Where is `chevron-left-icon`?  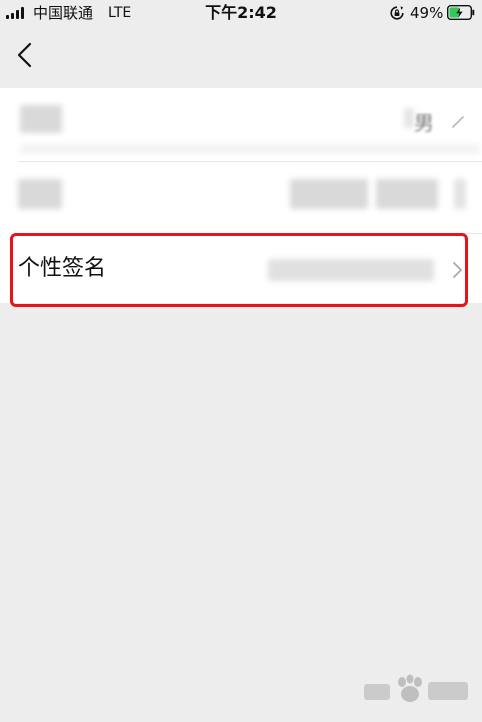
chevron-left-icon is located at coordinates (26, 55).